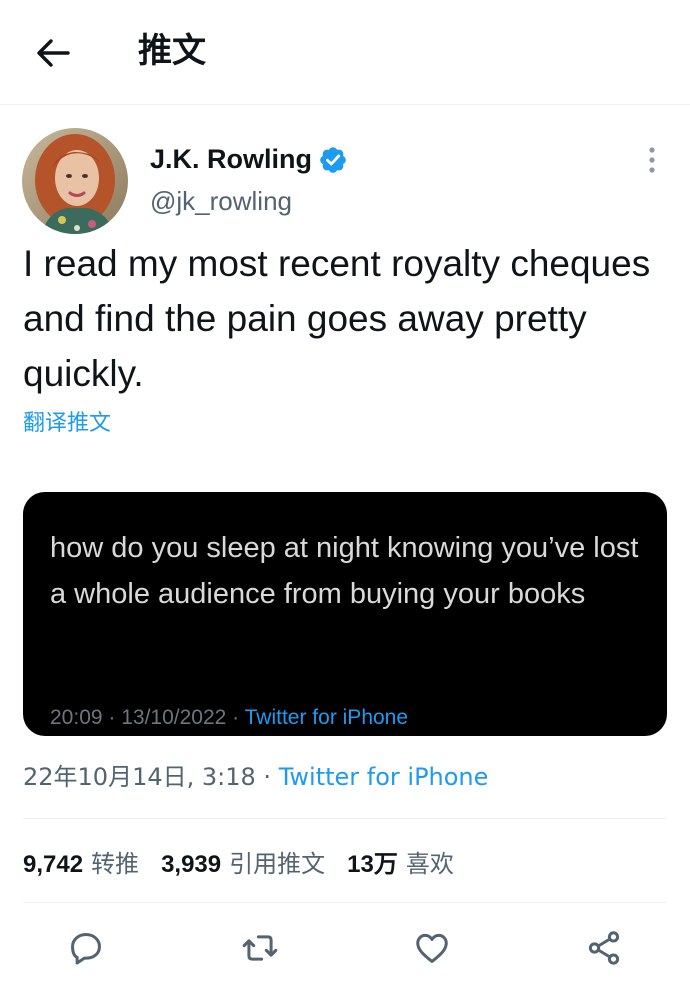  Describe the element at coordinates (115, 863) in the screenshot. I see `retweets-label: 转推` at that location.